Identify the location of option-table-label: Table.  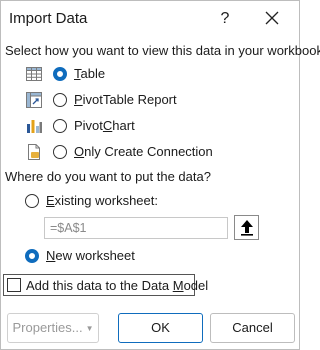
(90, 73).